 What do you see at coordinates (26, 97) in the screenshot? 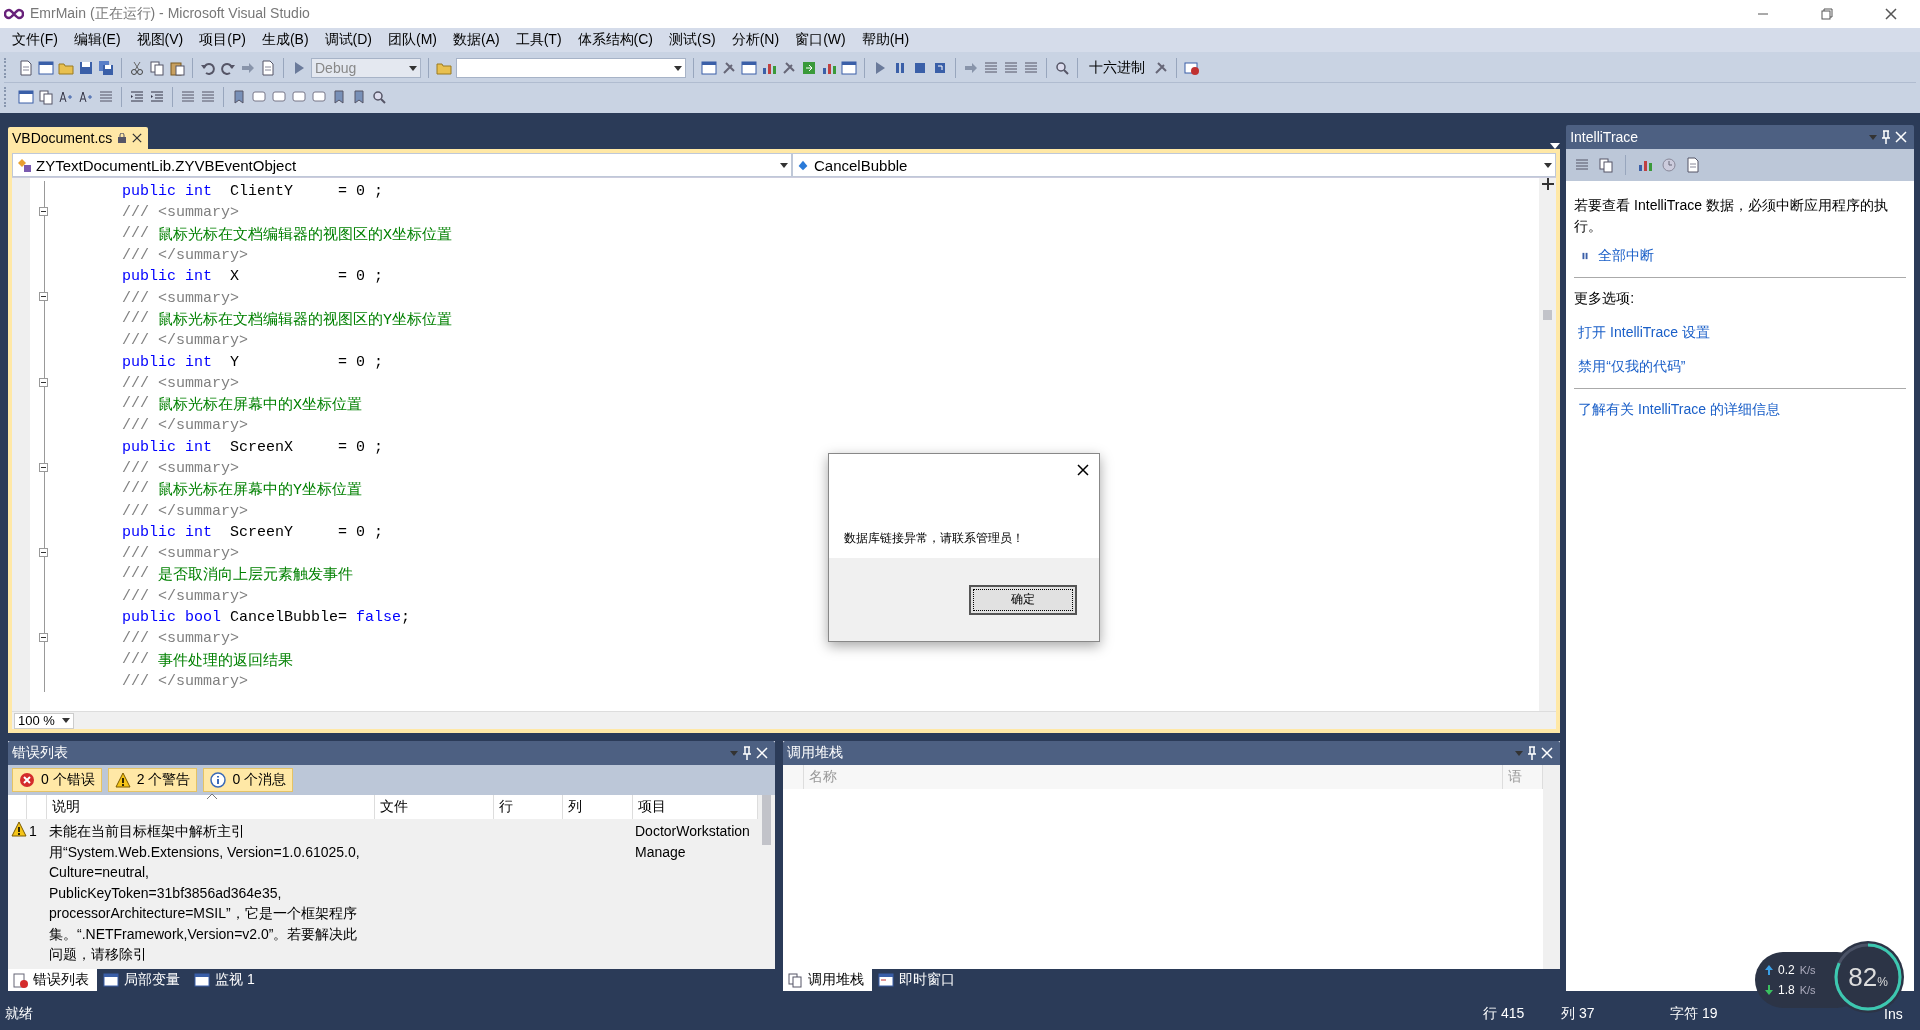
I see `select-icon` at bounding box center [26, 97].